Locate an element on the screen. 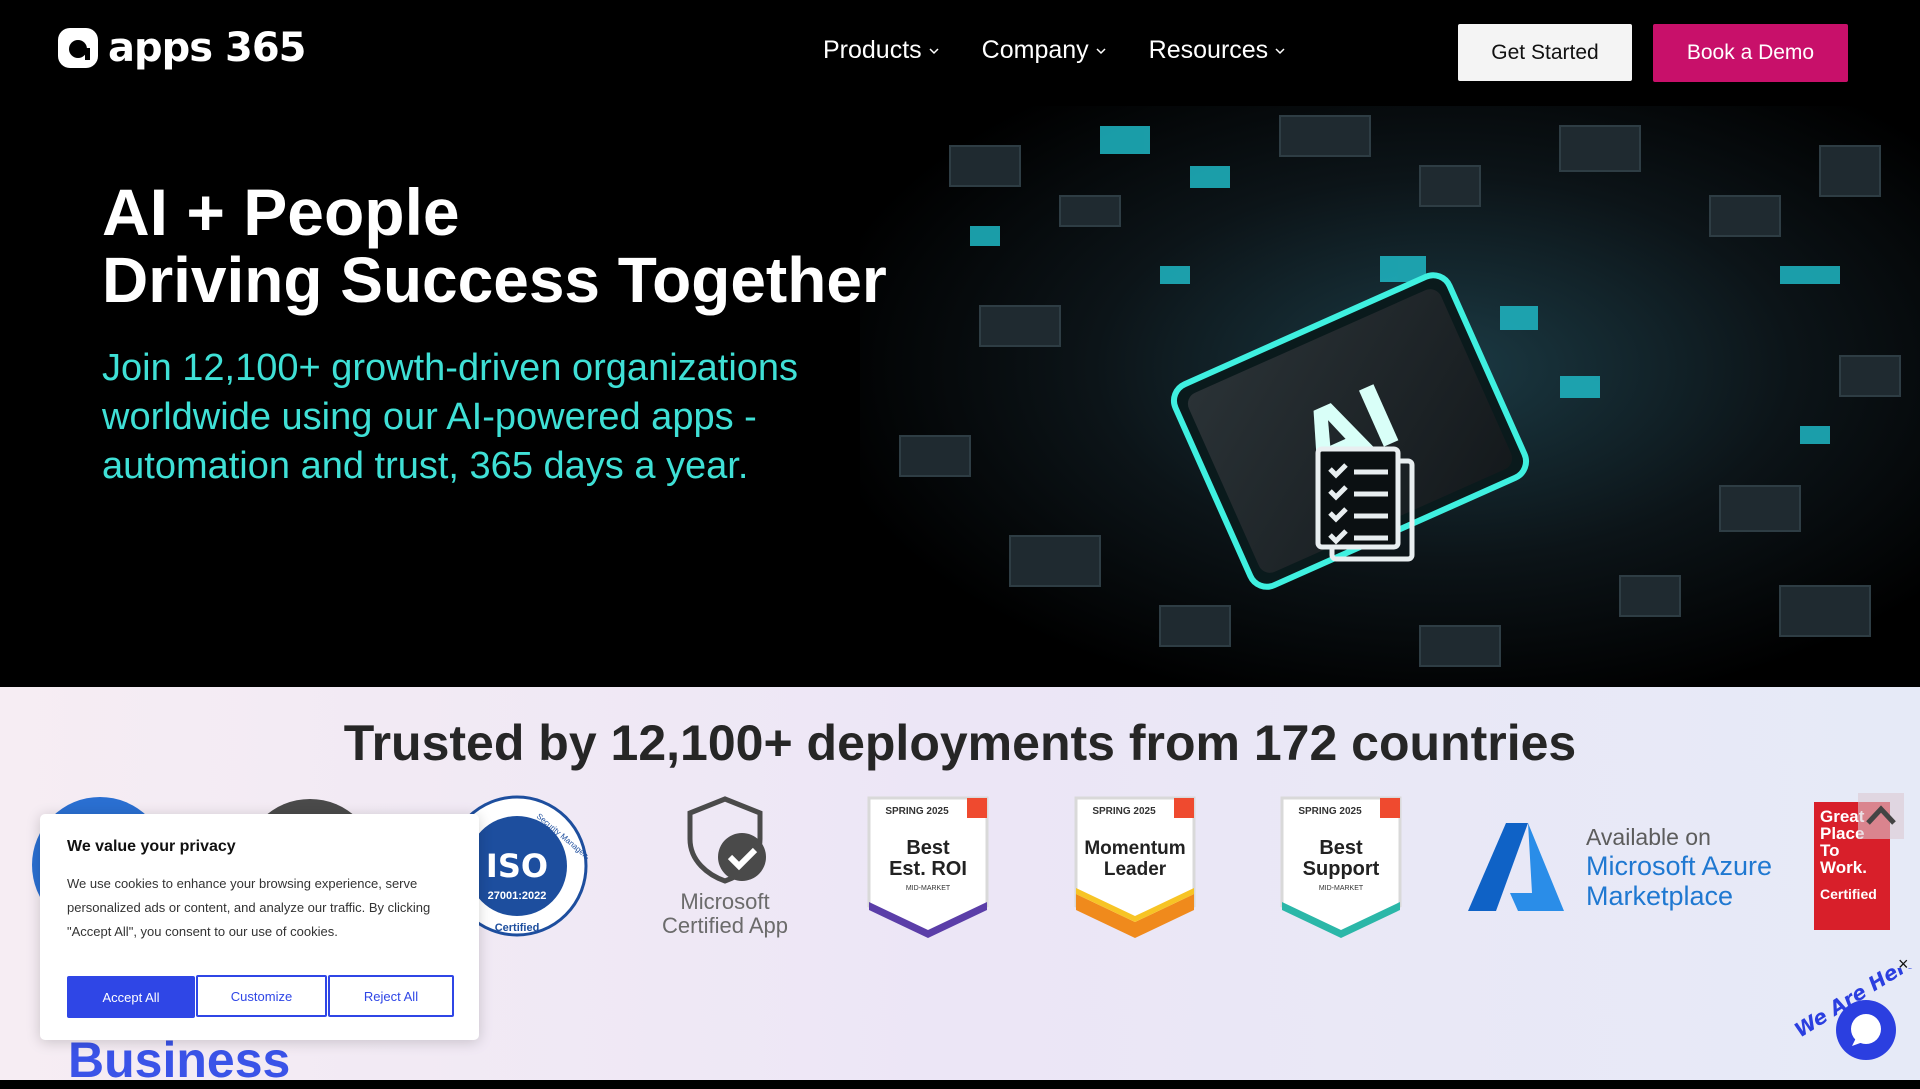  g2-badge-best-support: SPRING 2025 Best Support MID-MARKET is located at coordinates (1341, 867).